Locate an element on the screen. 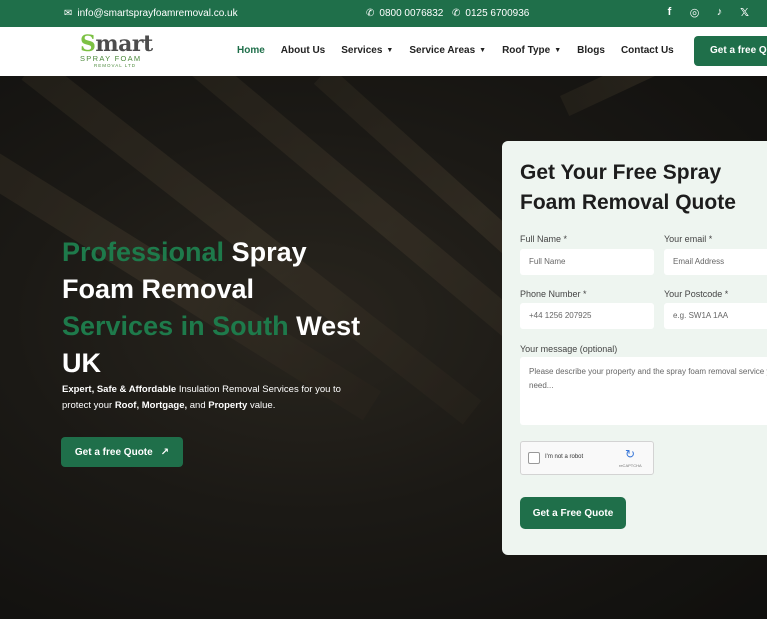 This screenshot has height=619, width=767. nav-free-quote-button: Get a free Quote is located at coordinates (730, 51).